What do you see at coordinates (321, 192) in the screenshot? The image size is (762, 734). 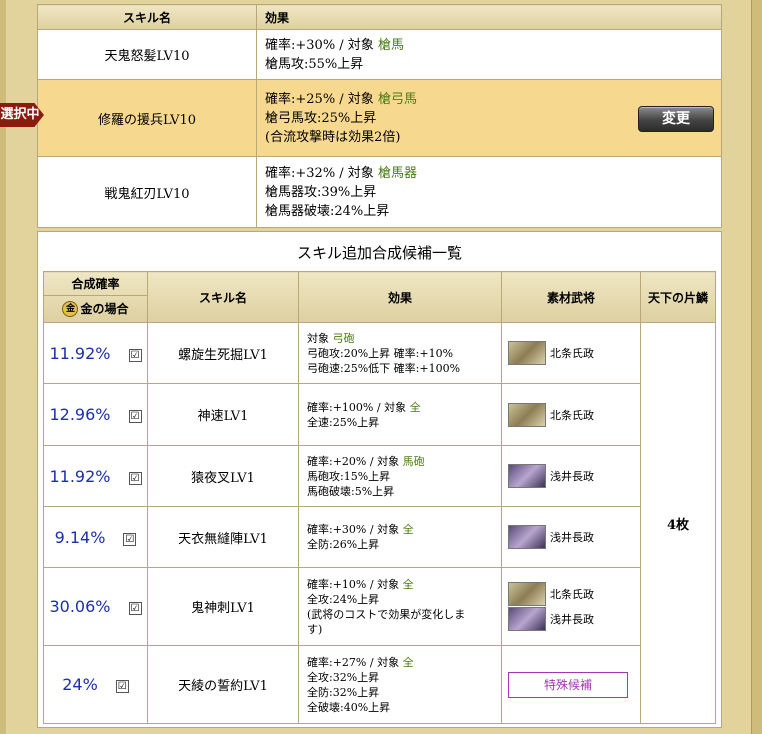 I see `effect-text: 槍馬器攻:39%上昇` at bounding box center [321, 192].